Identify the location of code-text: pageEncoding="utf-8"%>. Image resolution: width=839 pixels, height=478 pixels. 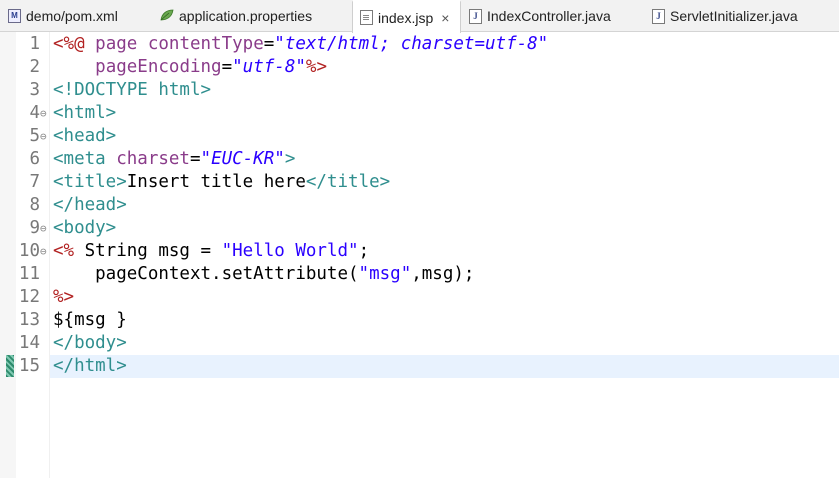
(190, 67).